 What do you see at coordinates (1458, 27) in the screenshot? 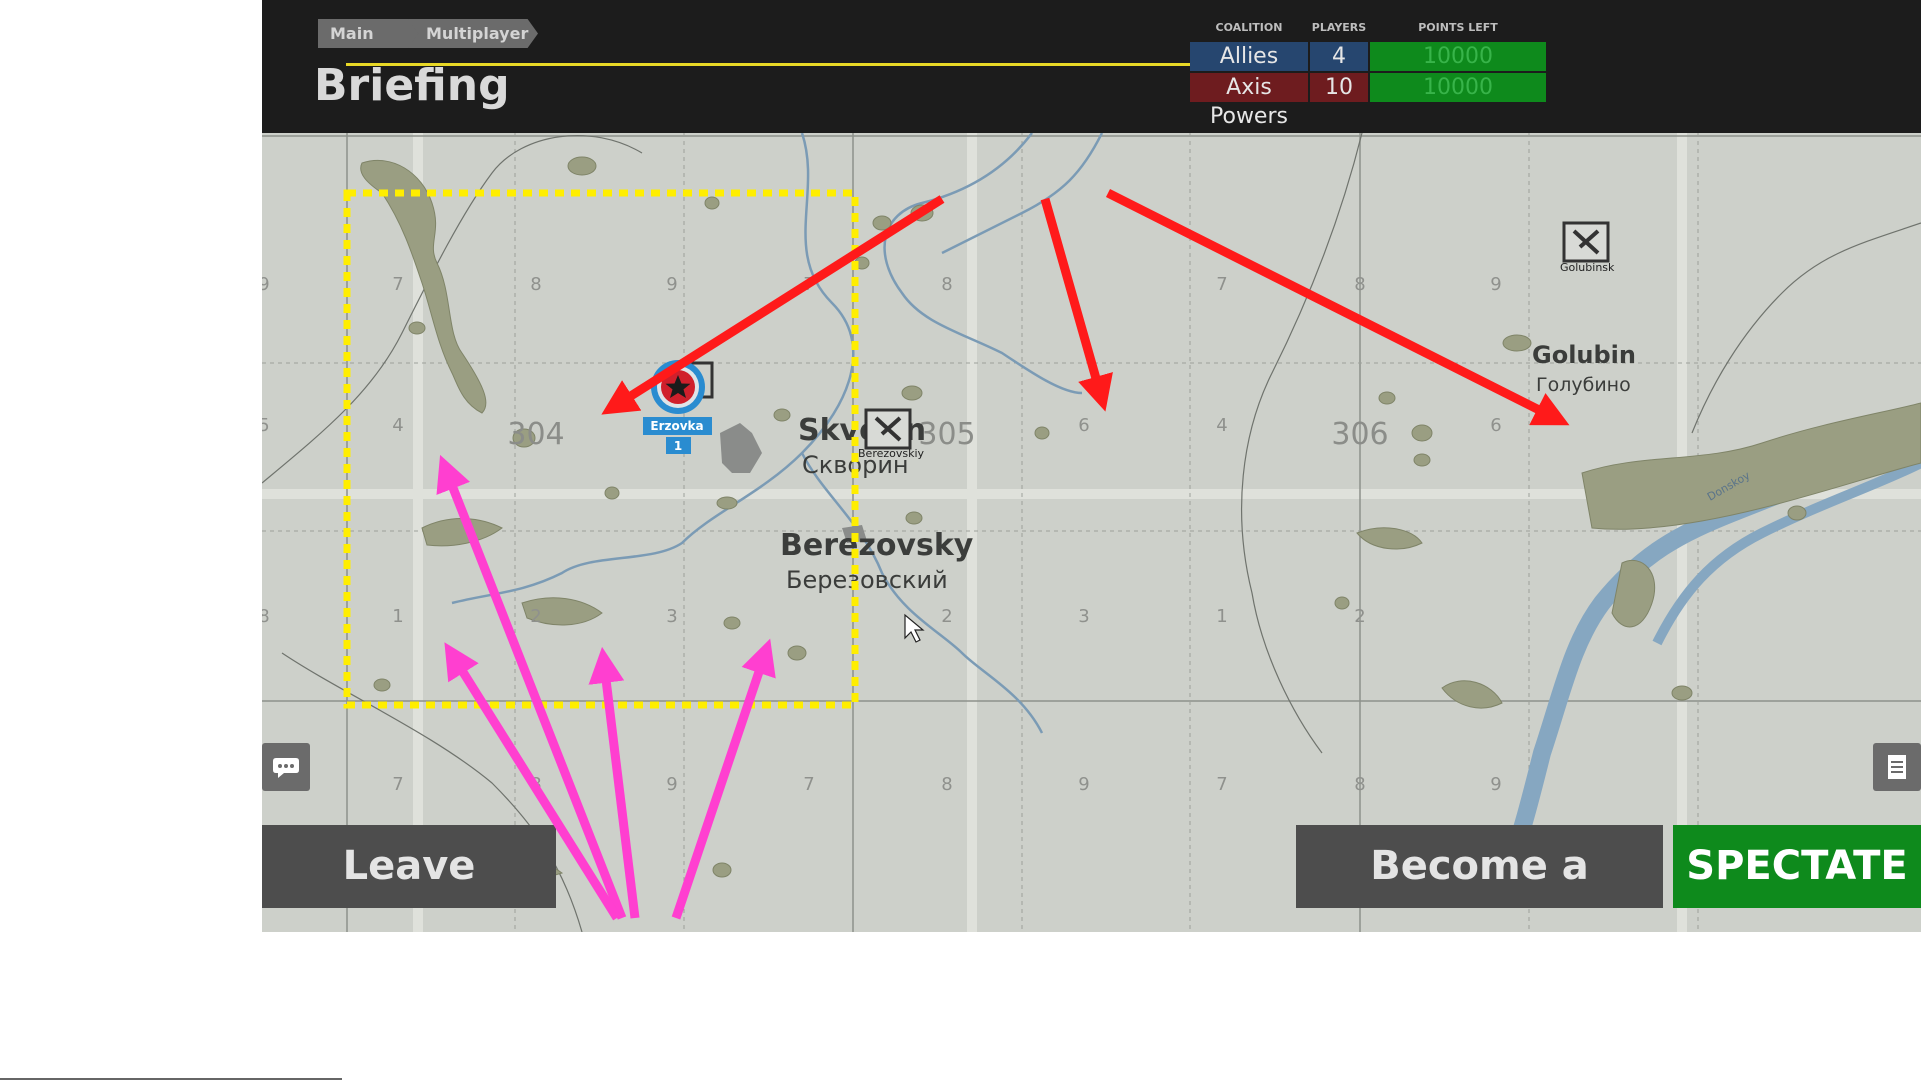
I see `points-header: POINTS LEFT` at bounding box center [1458, 27].